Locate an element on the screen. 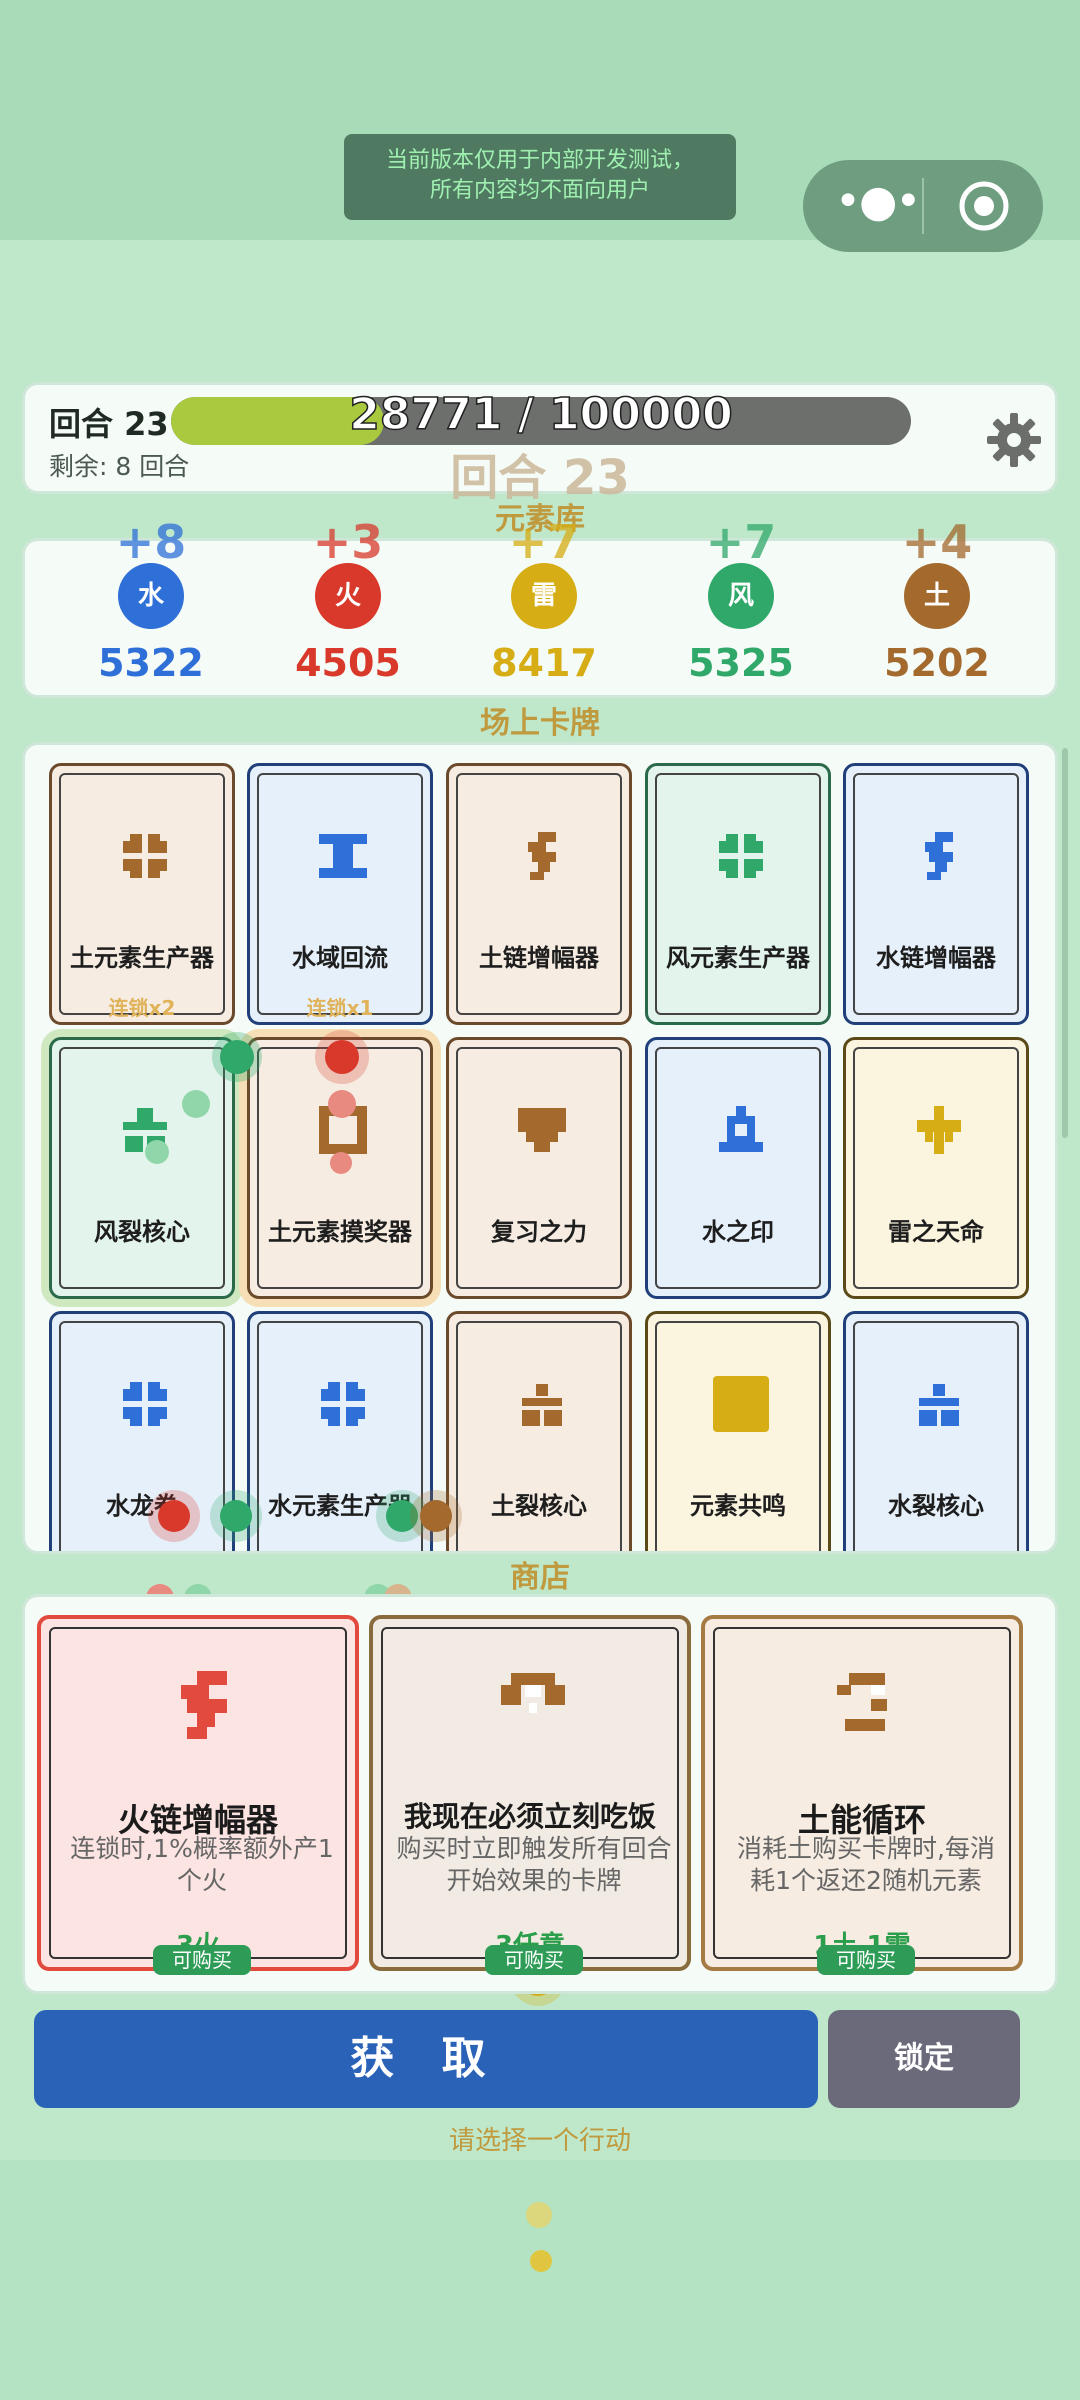 Image resolution: width=1080 pixels, height=2400 pixels. element-water: +8 水 5322 is located at coordinates (151, 608).